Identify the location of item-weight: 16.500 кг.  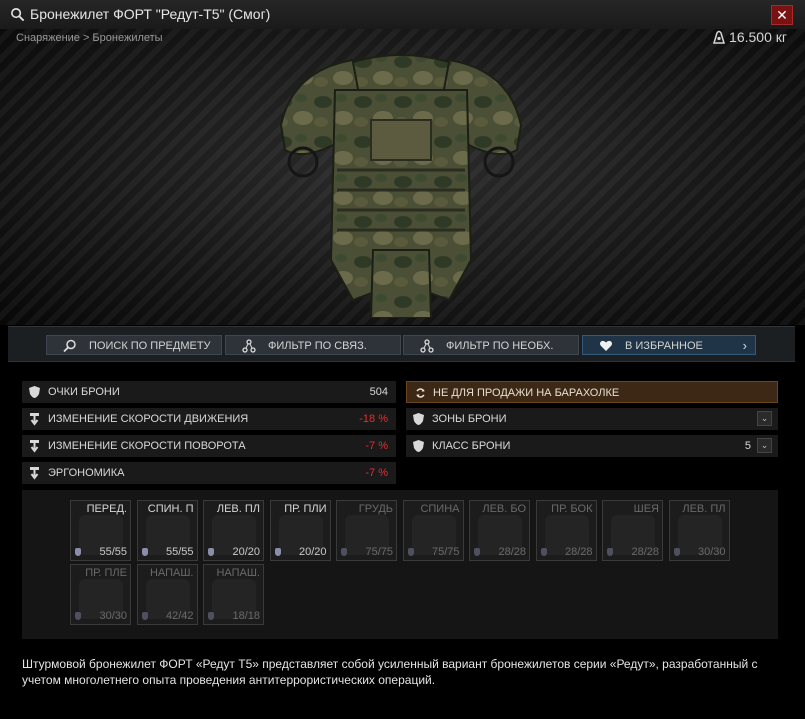
(750, 37).